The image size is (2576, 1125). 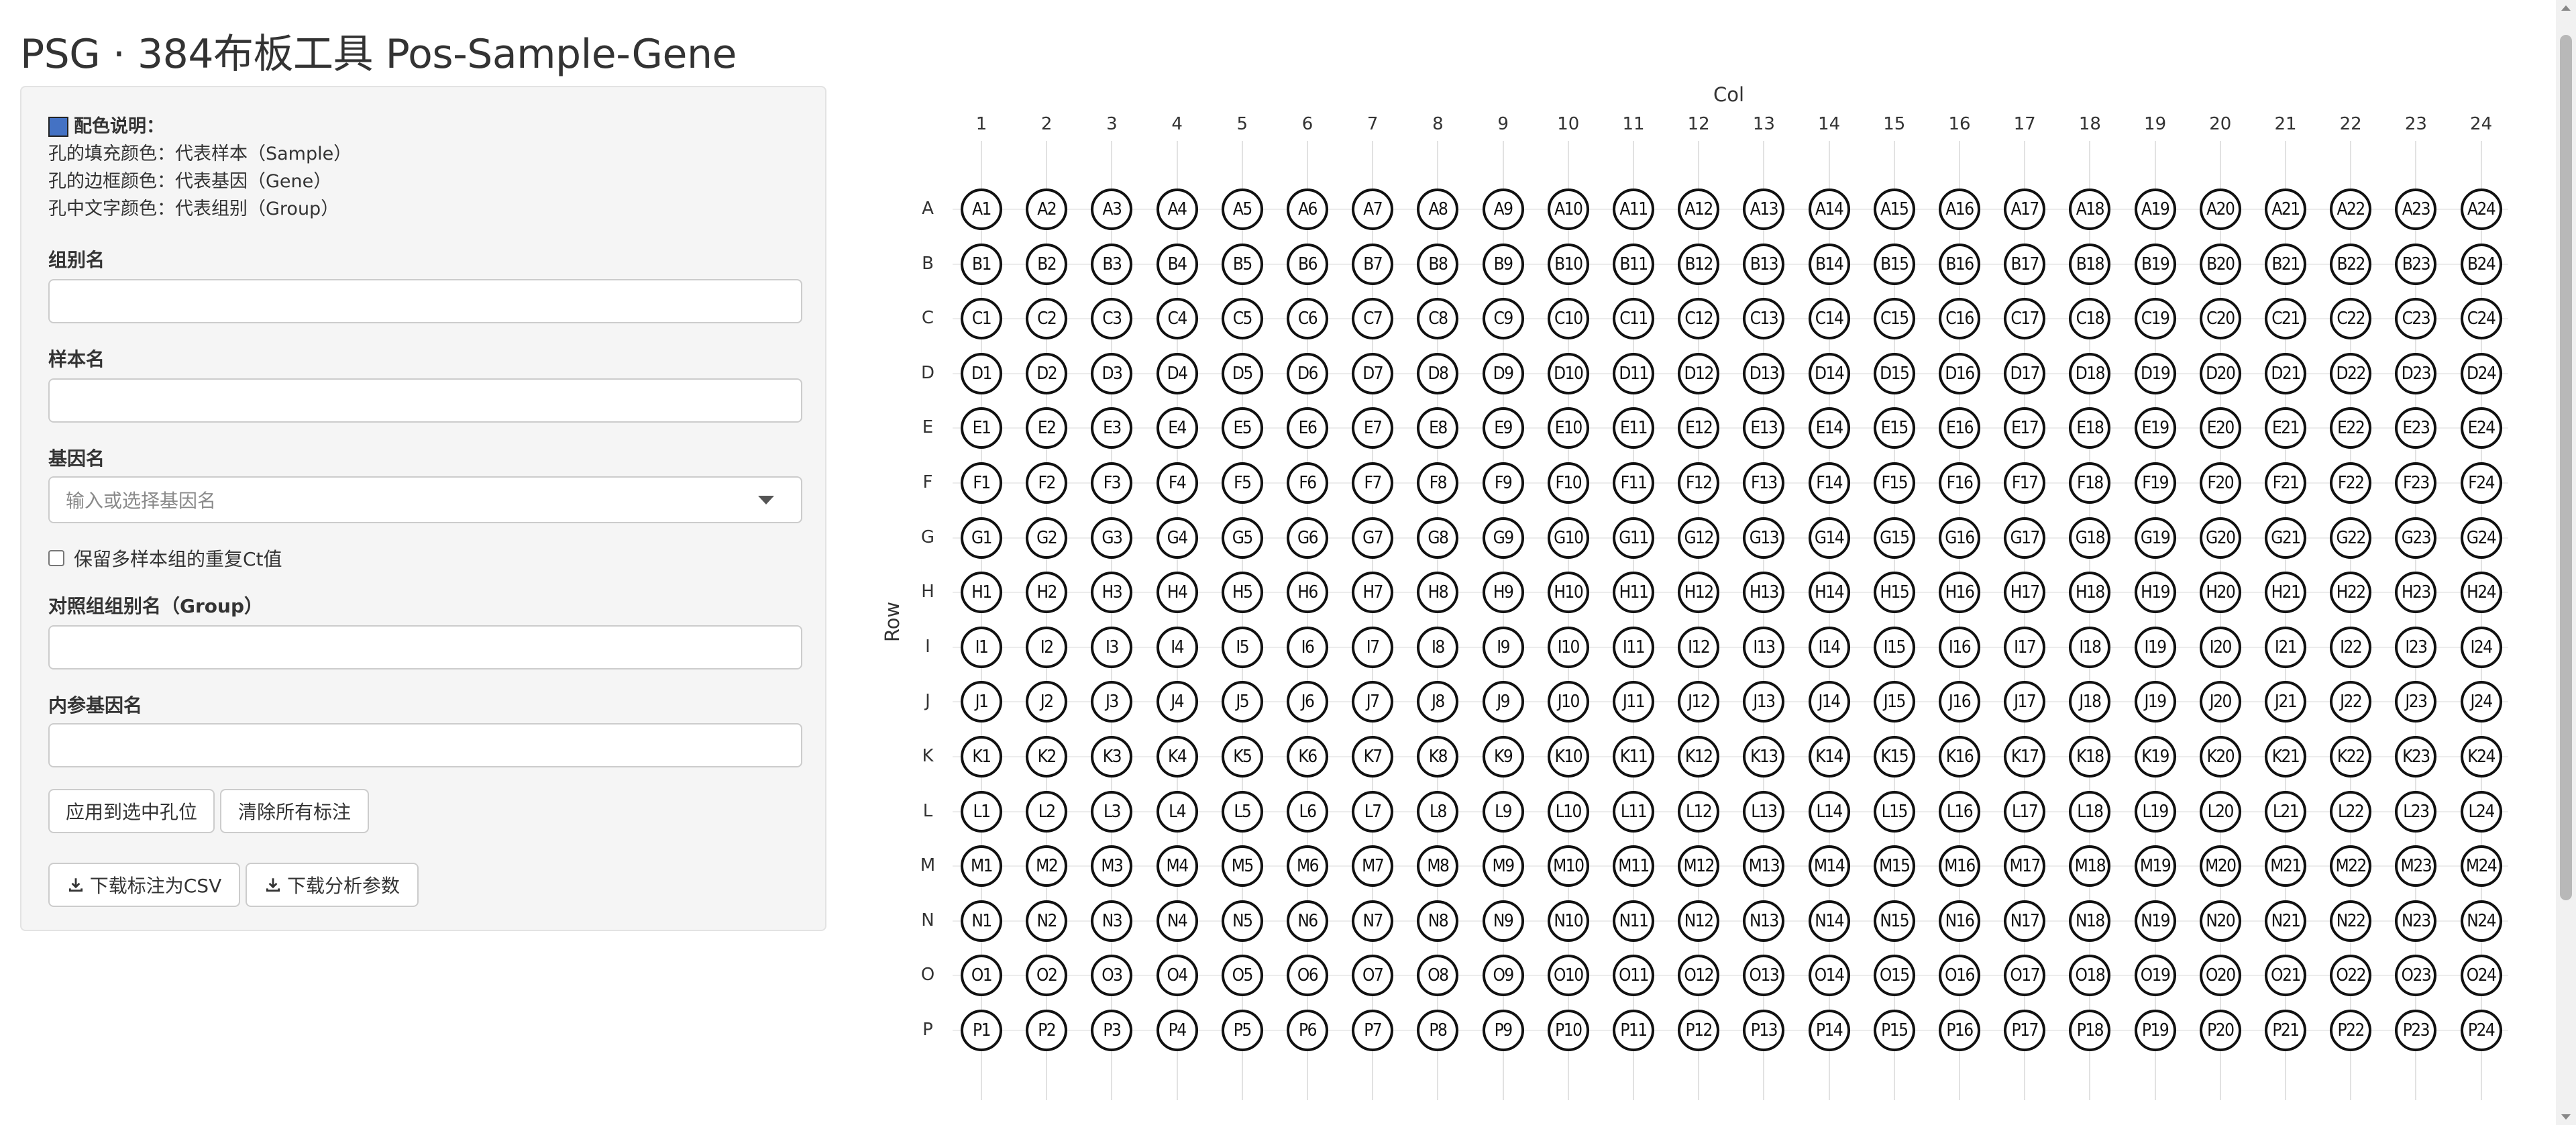 I want to click on plate-well: D20, so click(x=2220, y=373).